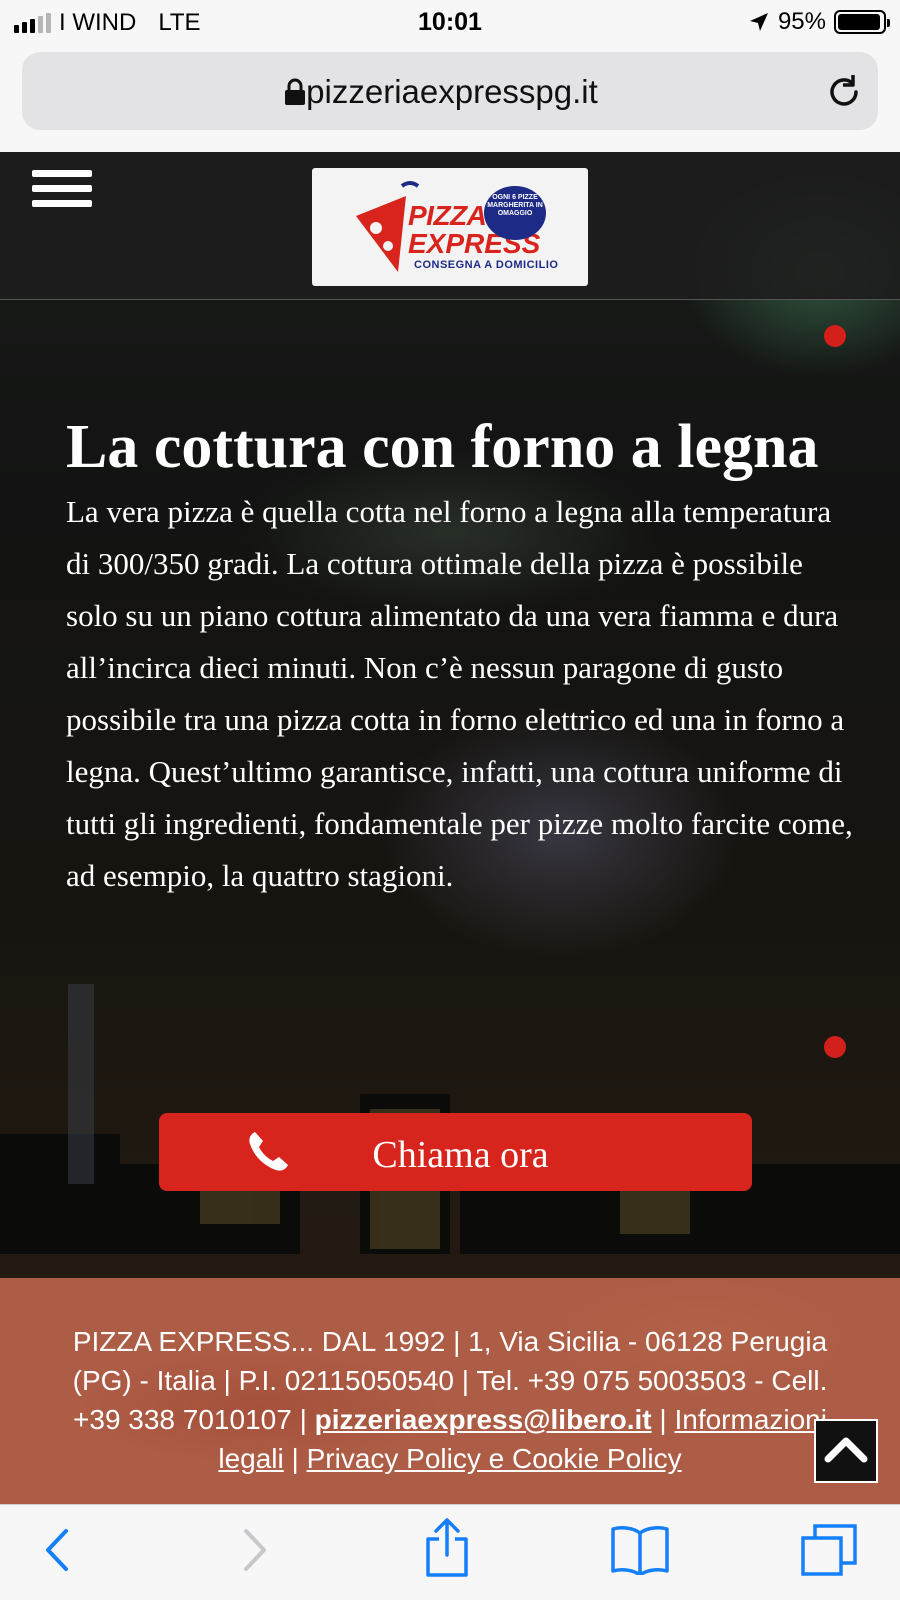  What do you see at coordinates (447, 1548) in the screenshot?
I see `share-icon` at bounding box center [447, 1548].